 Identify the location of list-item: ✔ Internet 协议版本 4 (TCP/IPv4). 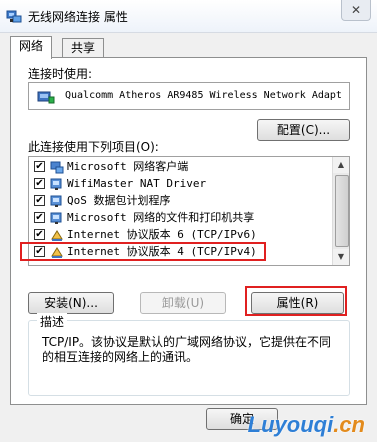
(181, 252).